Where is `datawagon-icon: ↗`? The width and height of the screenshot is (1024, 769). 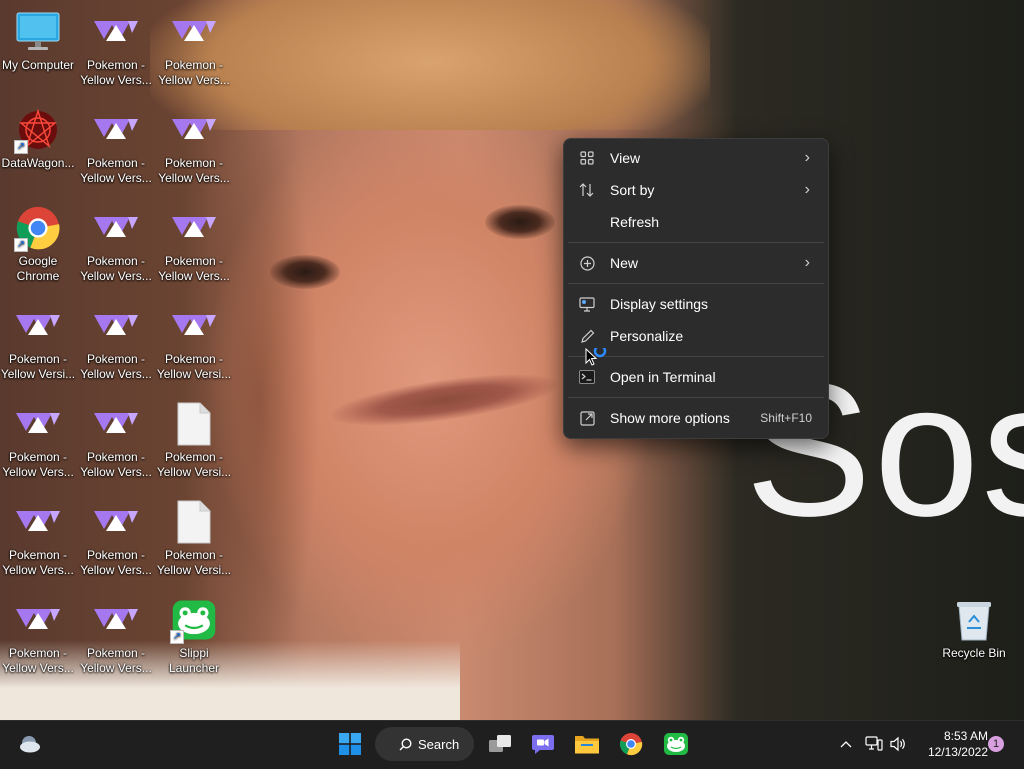 datawagon-icon: ↗ is located at coordinates (38, 130).